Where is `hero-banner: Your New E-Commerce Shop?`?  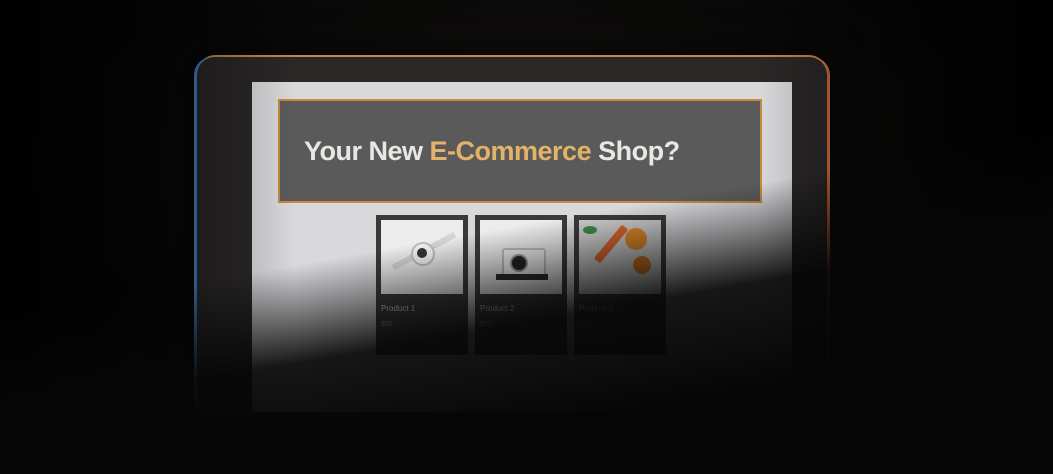 hero-banner: Your New E-Commerce Shop? is located at coordinates (520, 151).